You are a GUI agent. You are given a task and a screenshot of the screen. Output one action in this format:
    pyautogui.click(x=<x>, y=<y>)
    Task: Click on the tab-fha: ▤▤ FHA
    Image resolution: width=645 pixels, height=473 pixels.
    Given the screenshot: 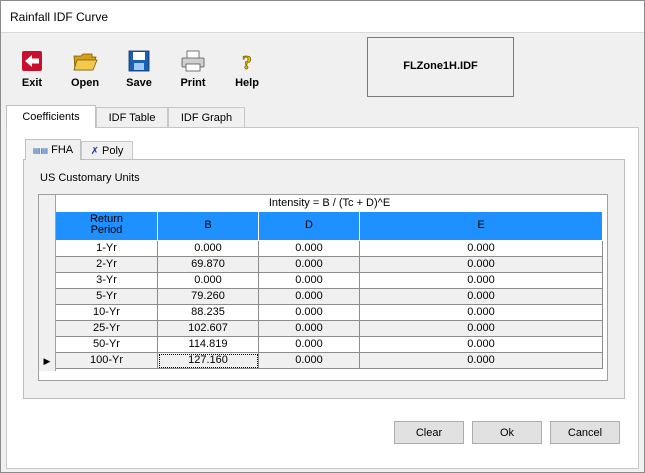 What is the action you would take?
    pyautogui.click(x=53, y=149)
    